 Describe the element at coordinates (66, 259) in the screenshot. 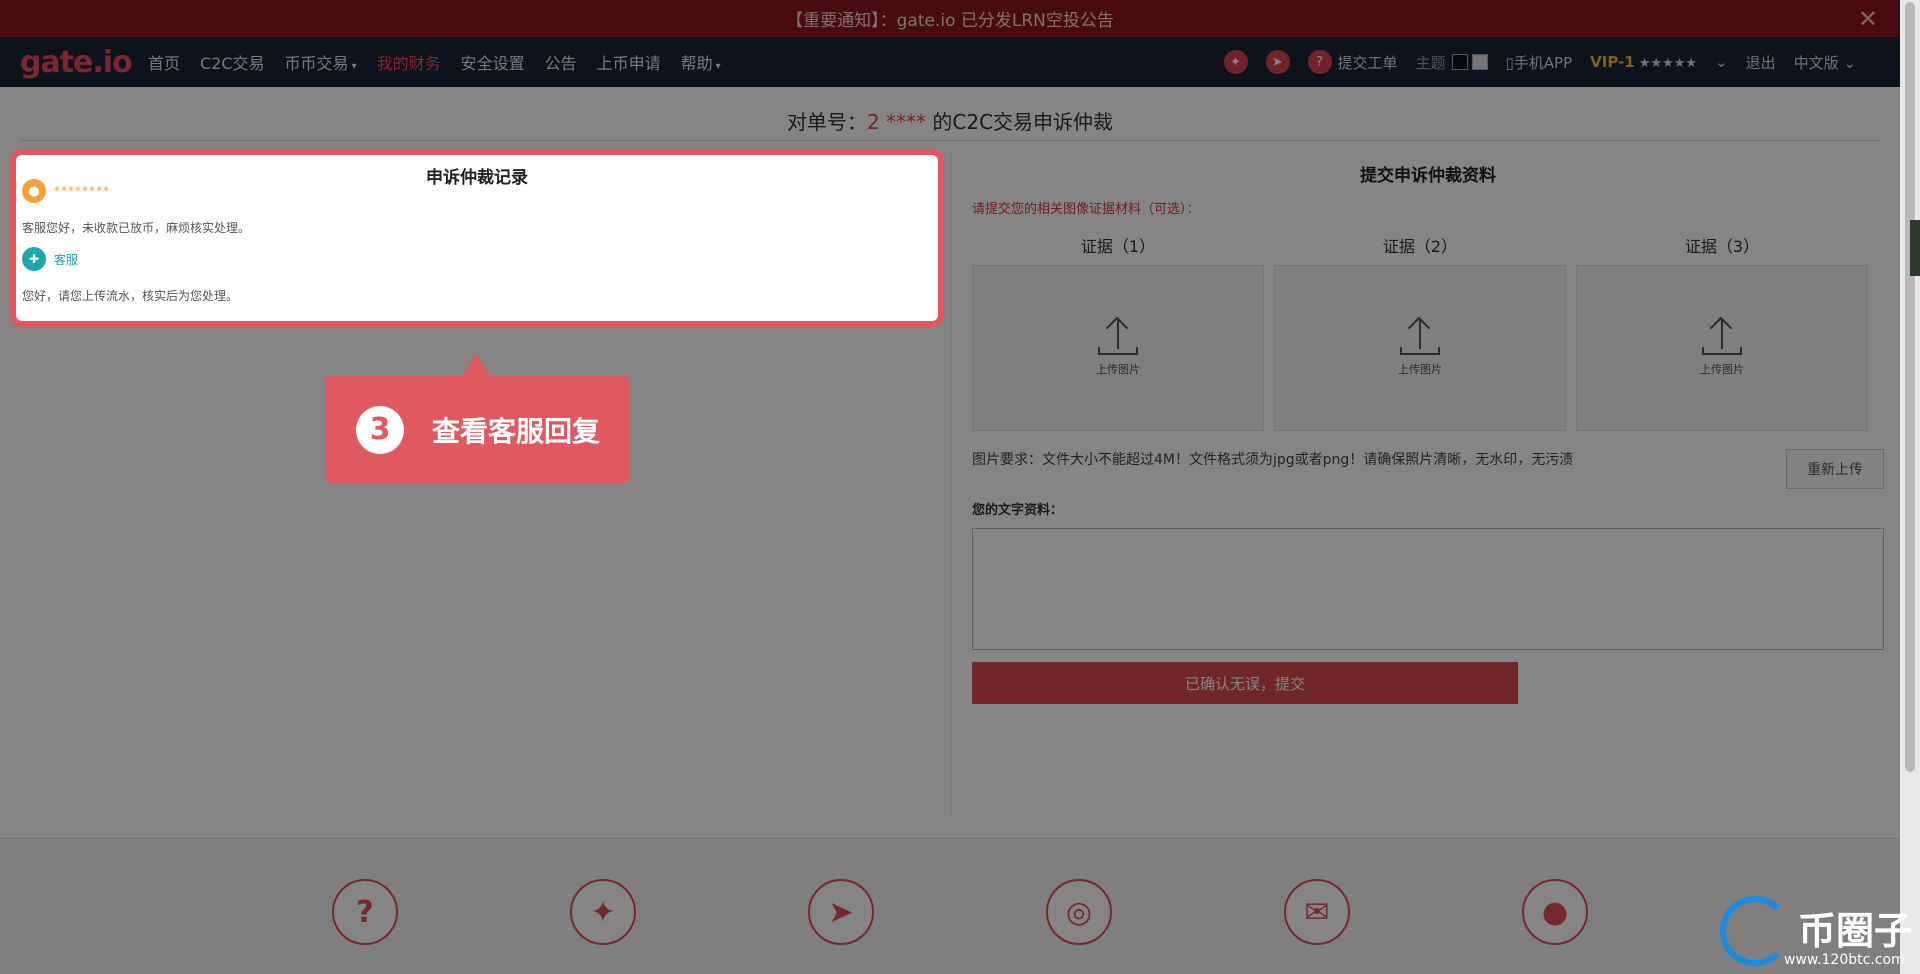

I see `cs-name: 客服` at that location.